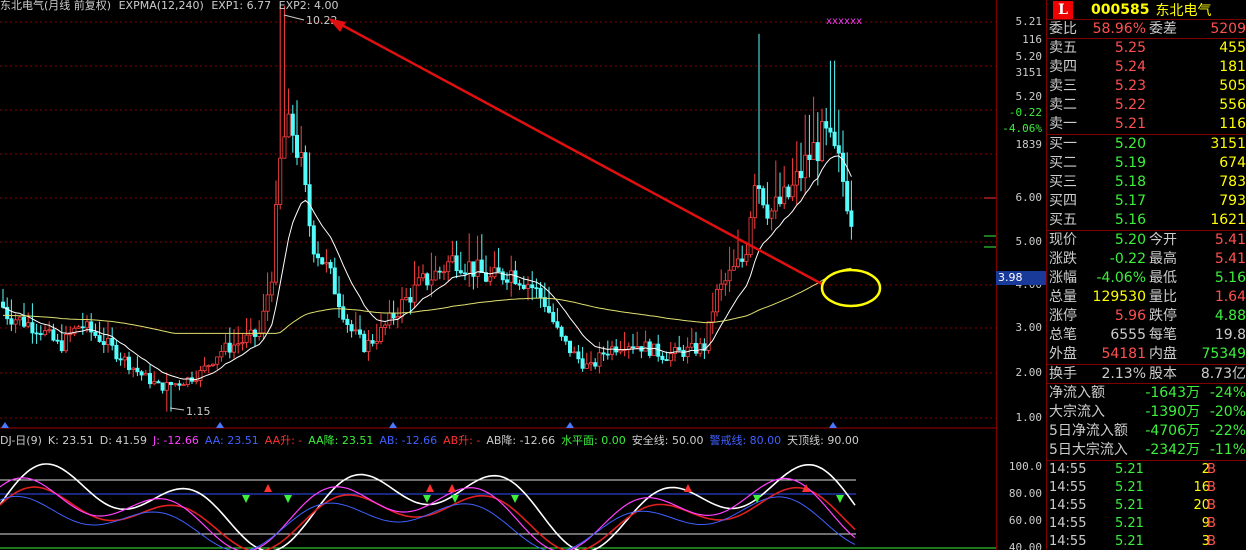 This screenshot has height=550, width=1246. I want to click on indicator-legend-item: AB: -12.66, so click(408, 440).